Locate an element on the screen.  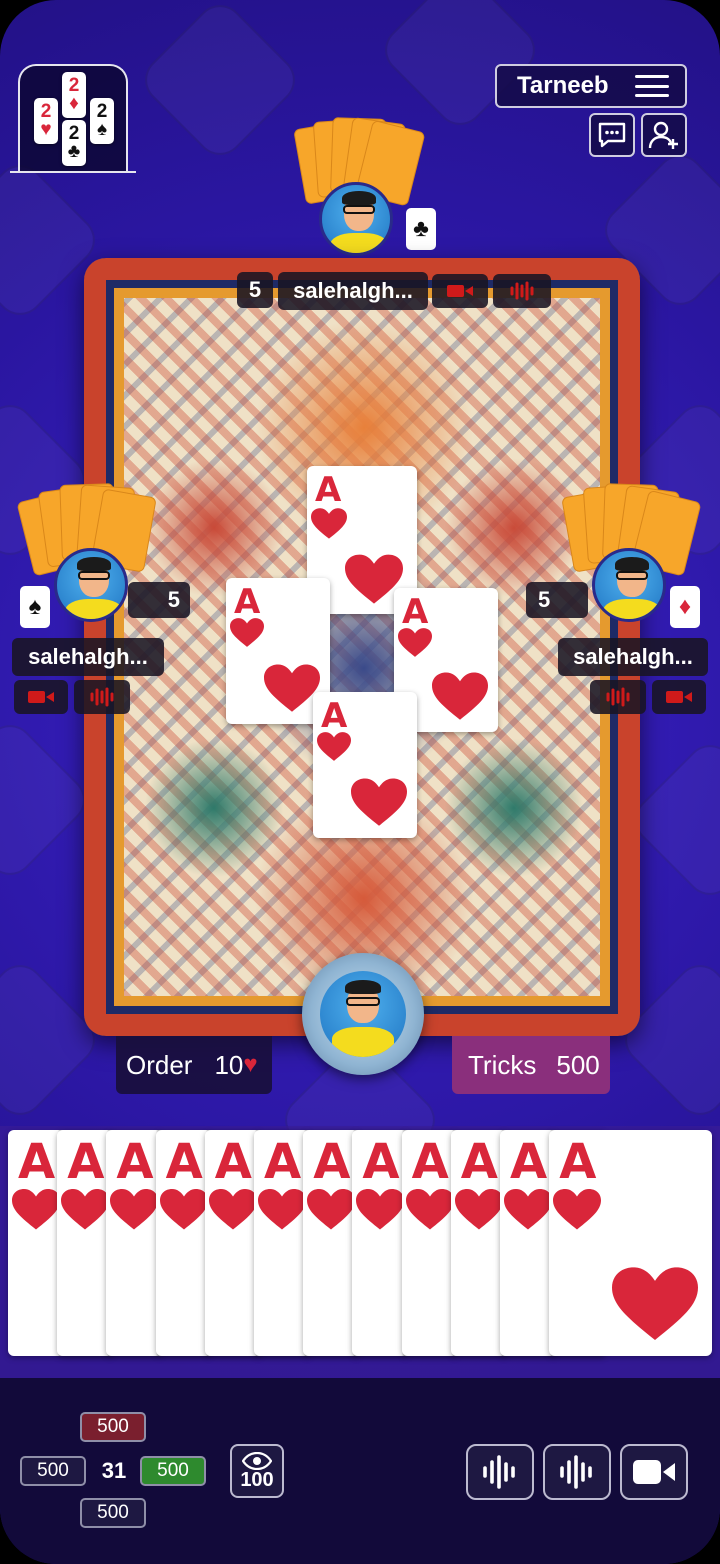
trump-card-clubs: 2 ♣ is located at coordinates (74, 143).